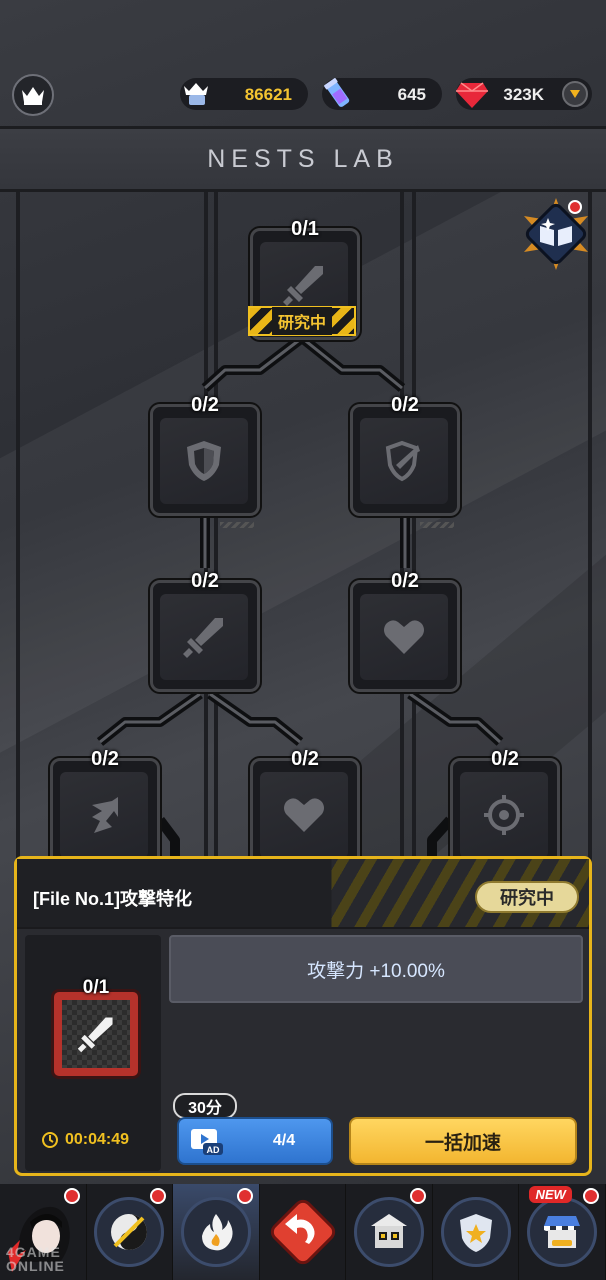 This screenshot has height=1280, width=606. What do you see at coordinates (50, 1140) in the screenshot?
I see `clock-icon` at bounding box center [50, 1140].